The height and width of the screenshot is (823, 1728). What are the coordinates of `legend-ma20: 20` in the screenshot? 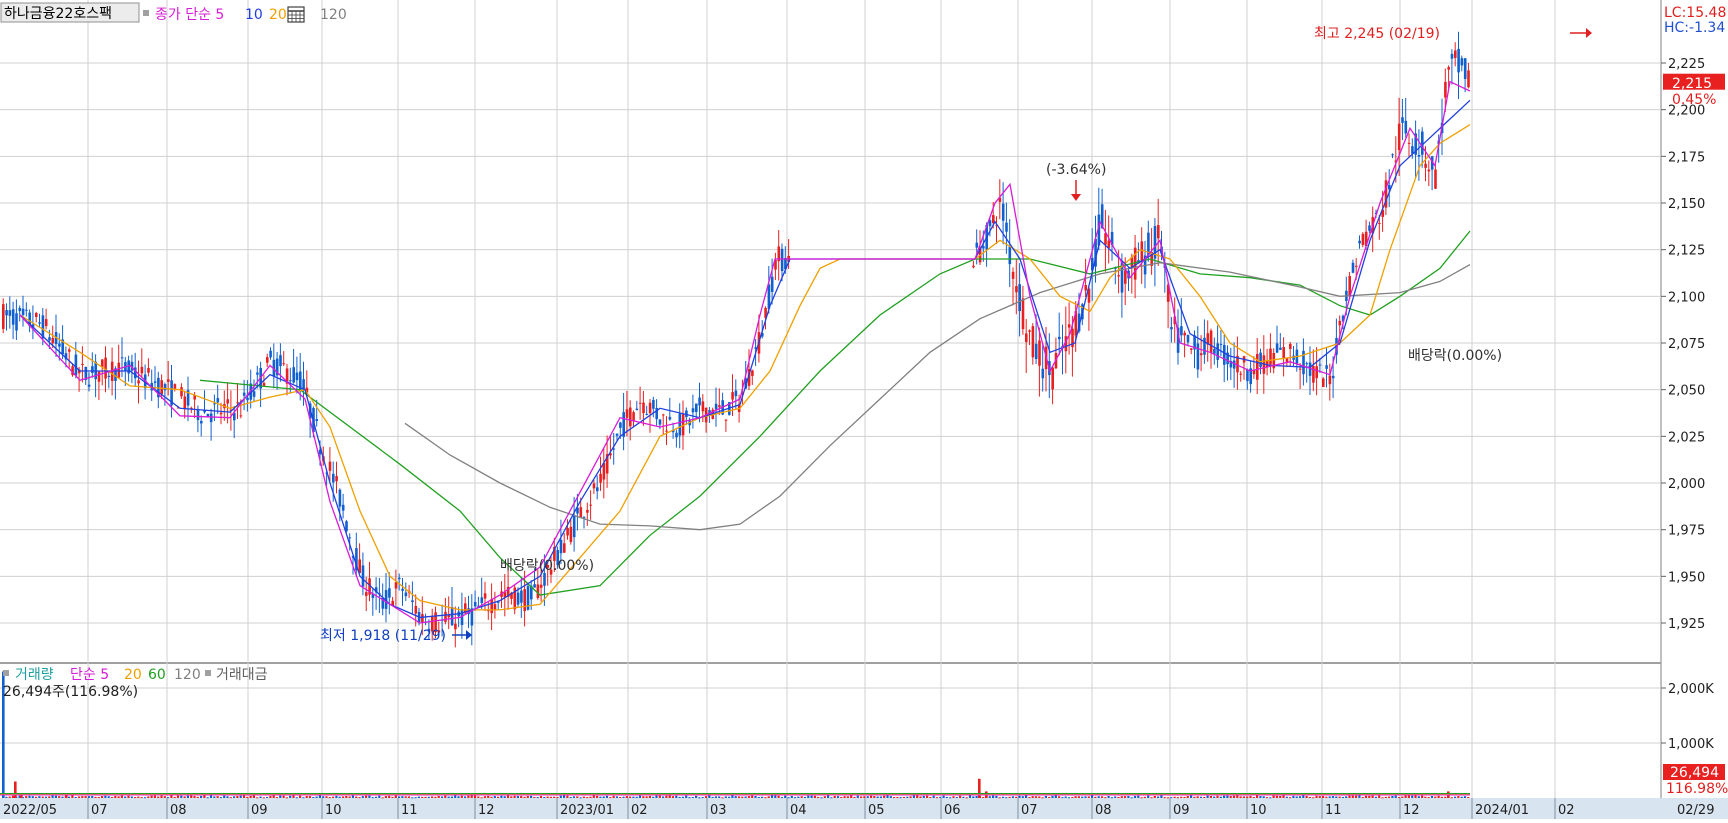 It's located at (278, 15).